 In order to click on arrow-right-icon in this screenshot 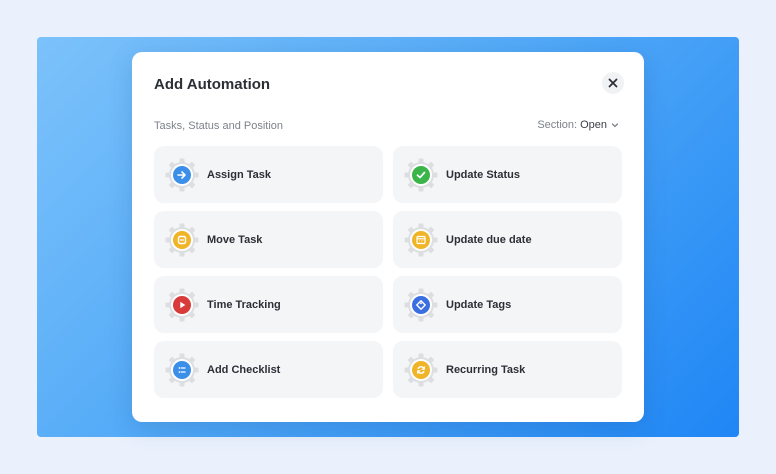, I will do `click(181, 174)`.